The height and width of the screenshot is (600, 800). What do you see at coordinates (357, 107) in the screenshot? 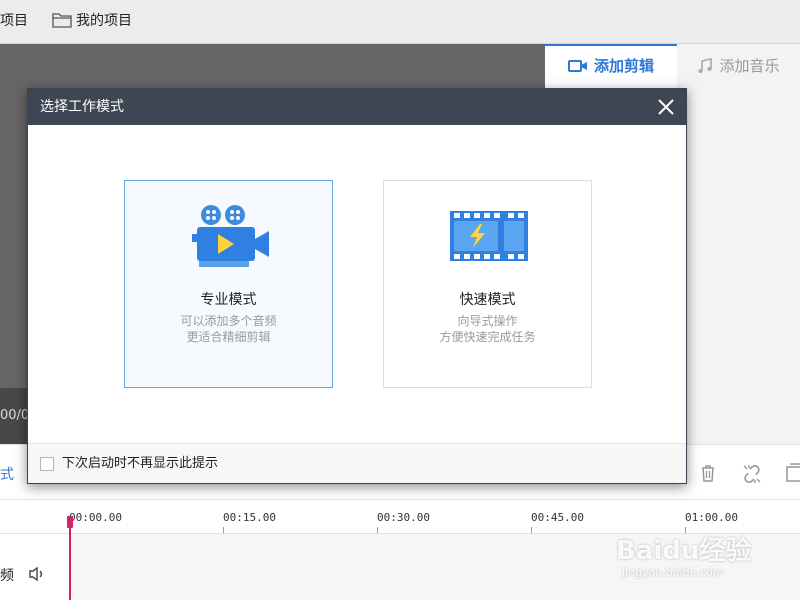
I see `dialog-header: 选择工作模式` at bounding box center [357, 107].